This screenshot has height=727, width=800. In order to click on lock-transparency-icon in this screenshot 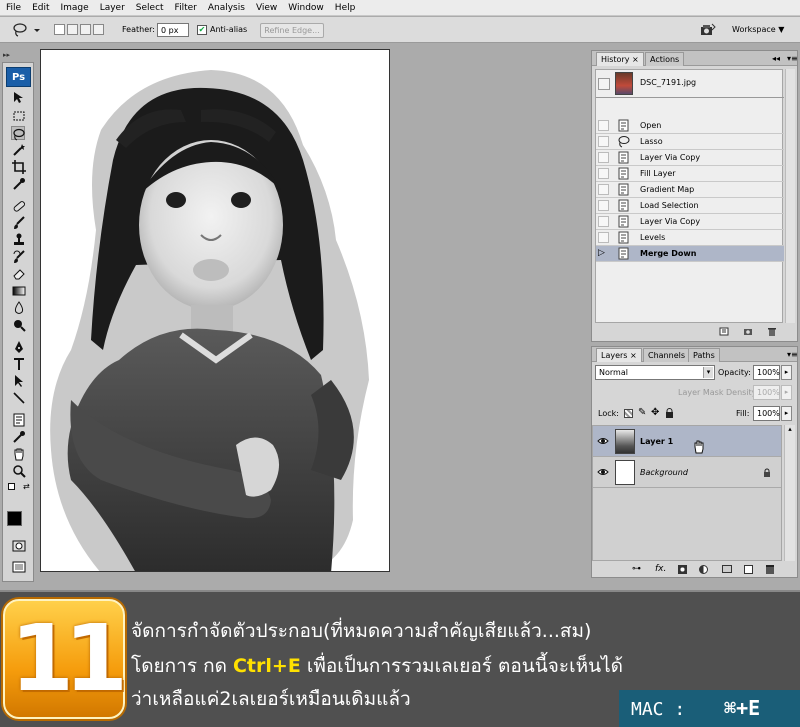, I will do `click(628, 413)`.